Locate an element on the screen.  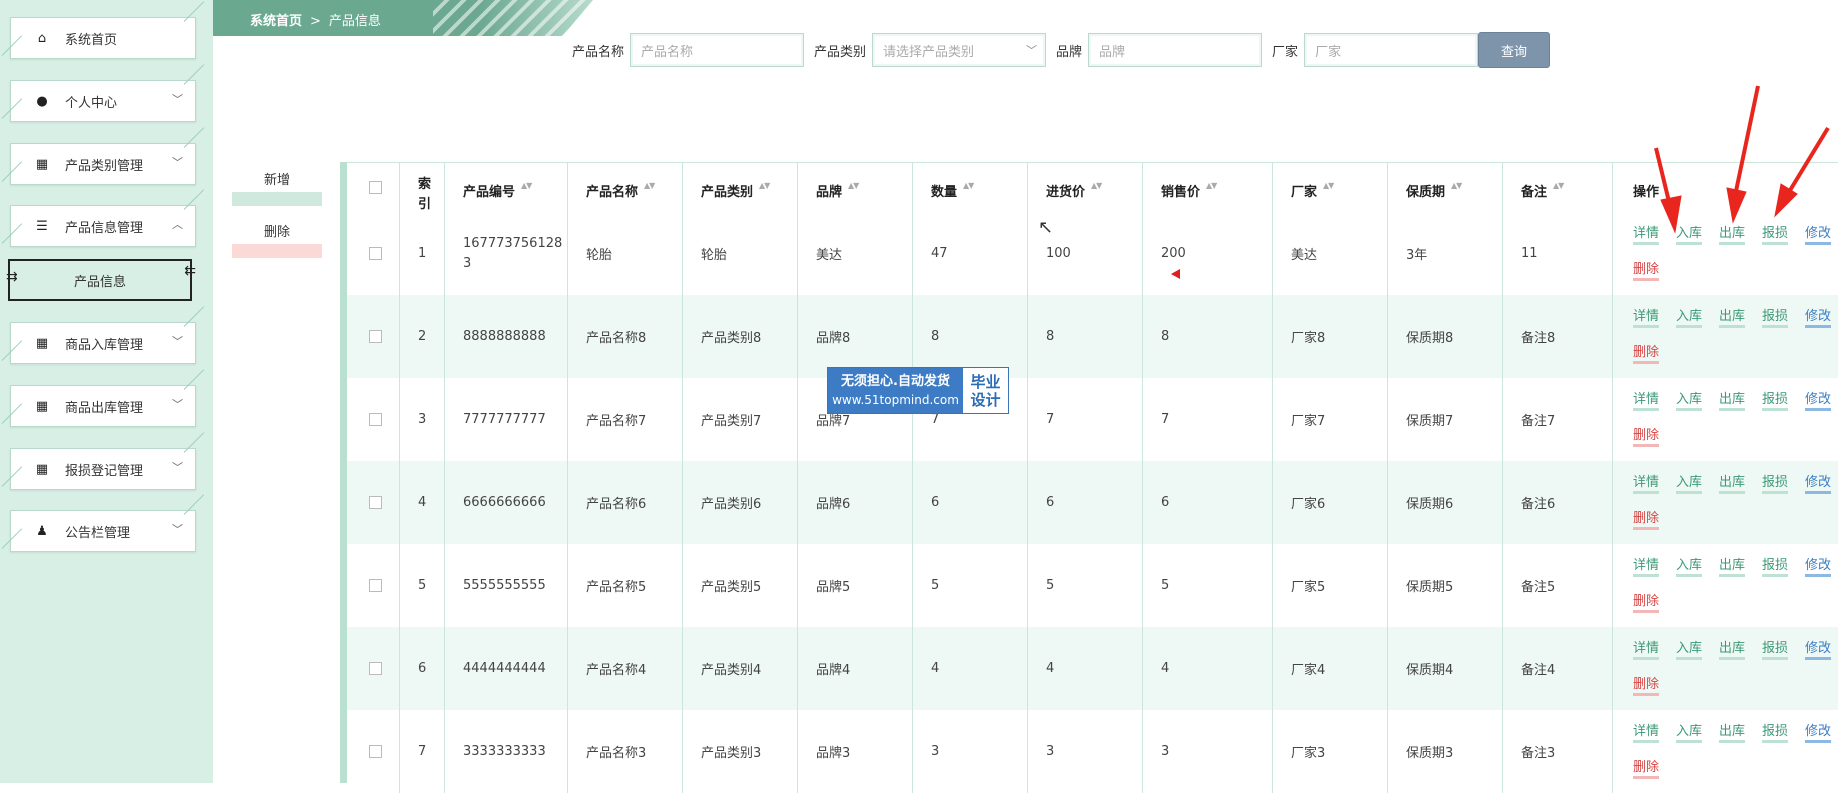
breadcrumb-home-link: 系统首页 is located at coordinates (276, 21).